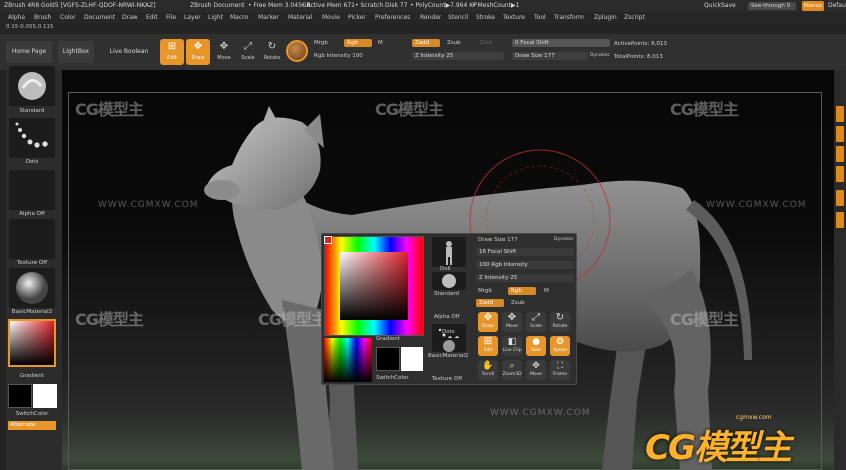 The image size is (846, 470). I want to click on scroll-button: ✋ Scroll, so click(488, 370).